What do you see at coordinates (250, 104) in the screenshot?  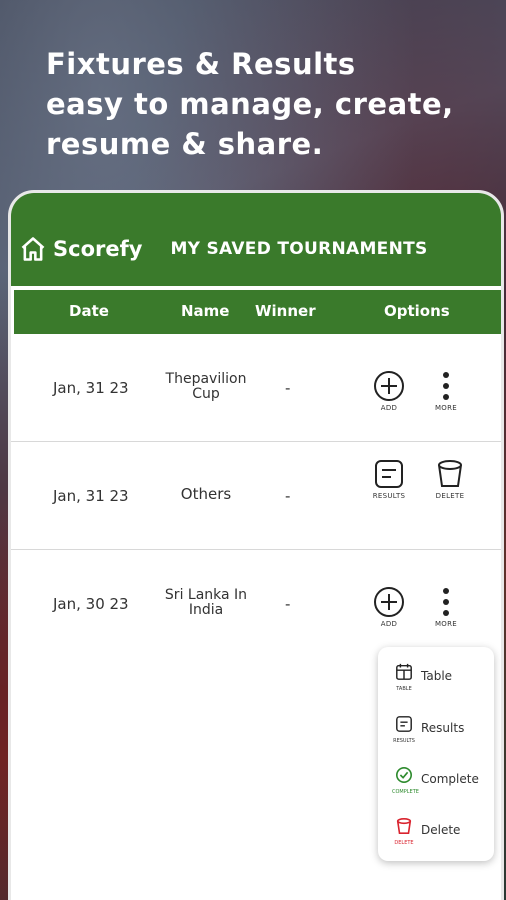 I see `headline-line-2: easy to manage, create,` at bounding box center [250, 104].